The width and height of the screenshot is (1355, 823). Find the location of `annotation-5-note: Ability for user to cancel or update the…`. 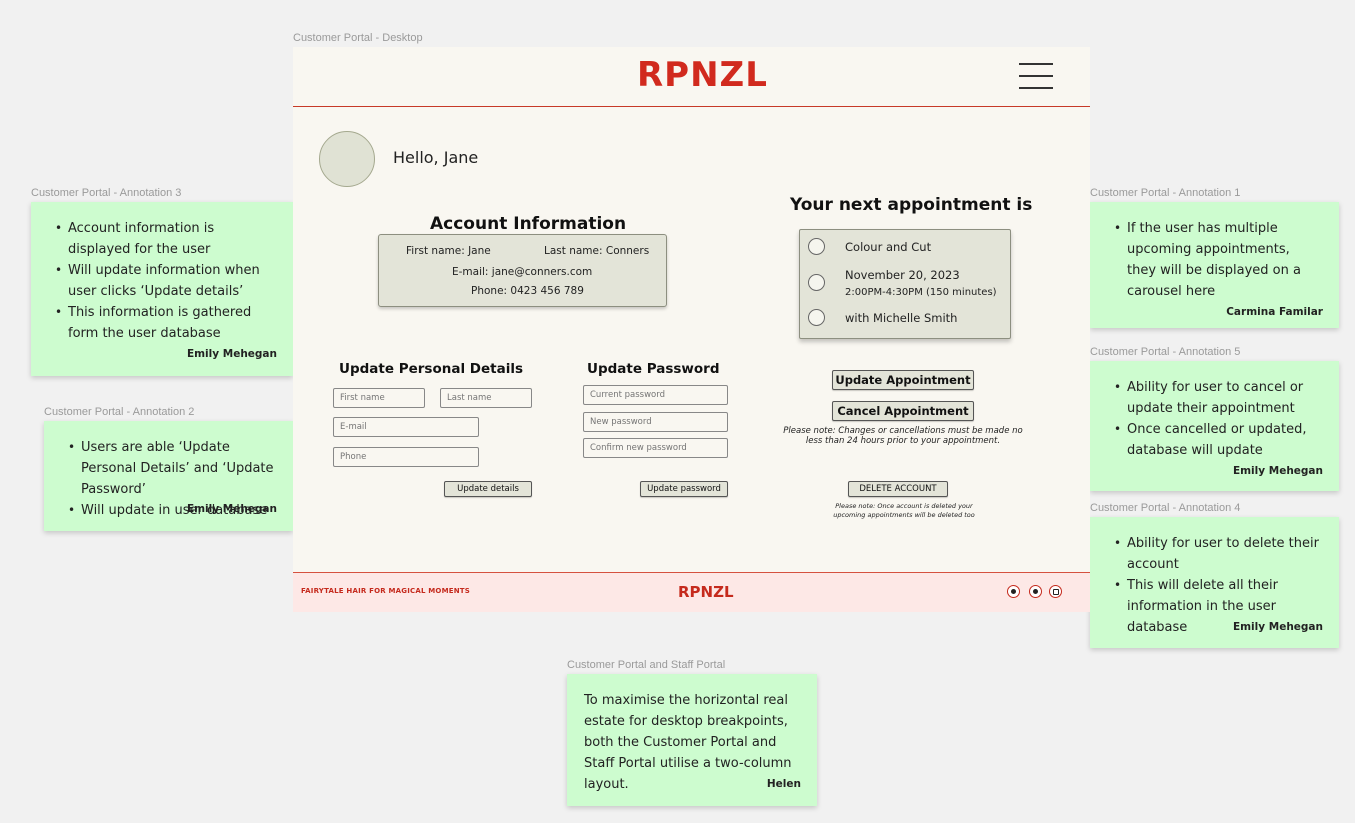

annotation-5-note: Ability for user to cancel or update the… is located at coordinates (1214, 426).